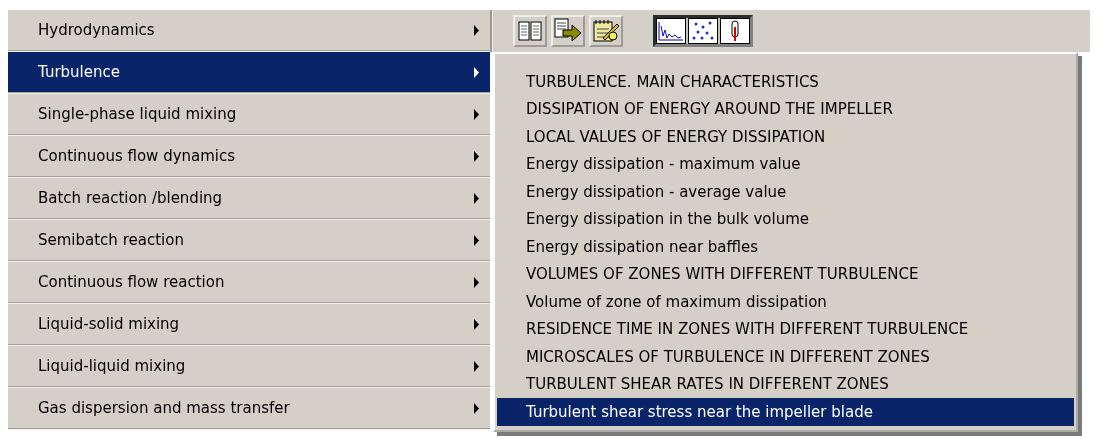 The width and height of the screenshot is (1118, 439). What do you see at coordinates (785, 164) in the screenshot?
I see `submenu-item: Energy dissipation - maximum value` at bounding box center [785, 164].